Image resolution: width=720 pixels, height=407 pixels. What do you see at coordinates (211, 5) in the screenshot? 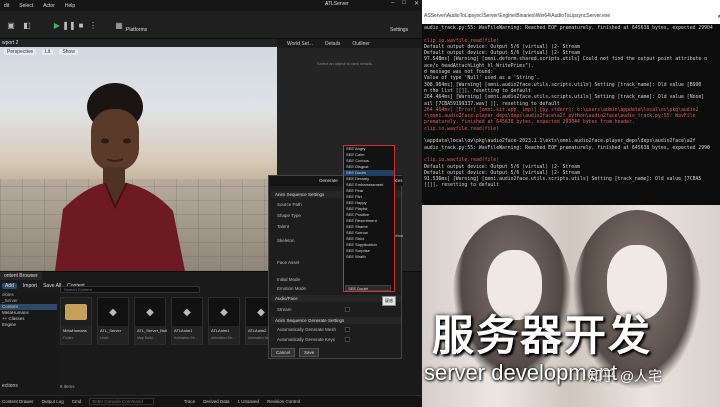
I see `menu-bar: dit Select Actor Help` at bounding box center [211, 5].